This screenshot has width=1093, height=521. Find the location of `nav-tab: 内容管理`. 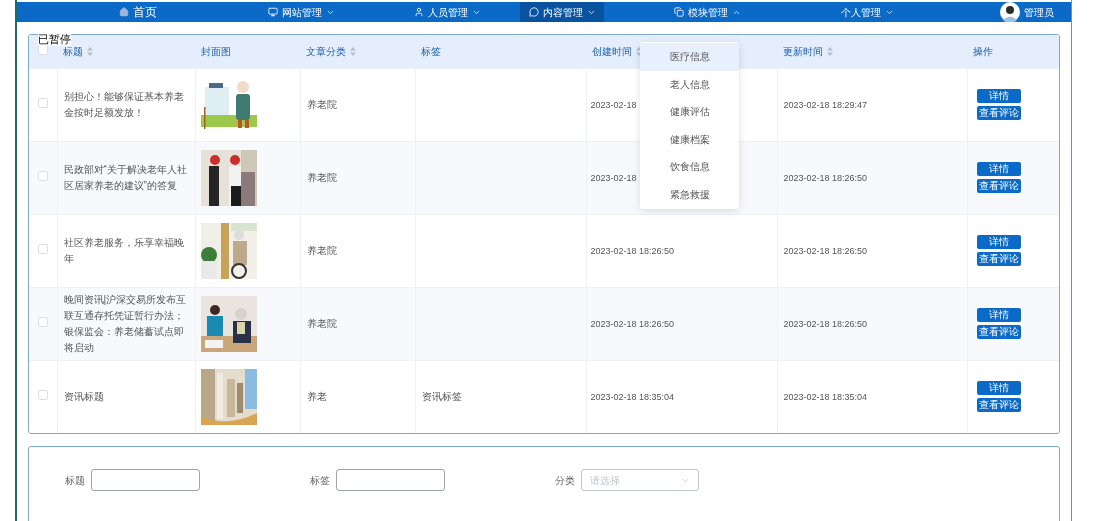

nav-tab: 内容管理 is located at coordinates (562, 12).